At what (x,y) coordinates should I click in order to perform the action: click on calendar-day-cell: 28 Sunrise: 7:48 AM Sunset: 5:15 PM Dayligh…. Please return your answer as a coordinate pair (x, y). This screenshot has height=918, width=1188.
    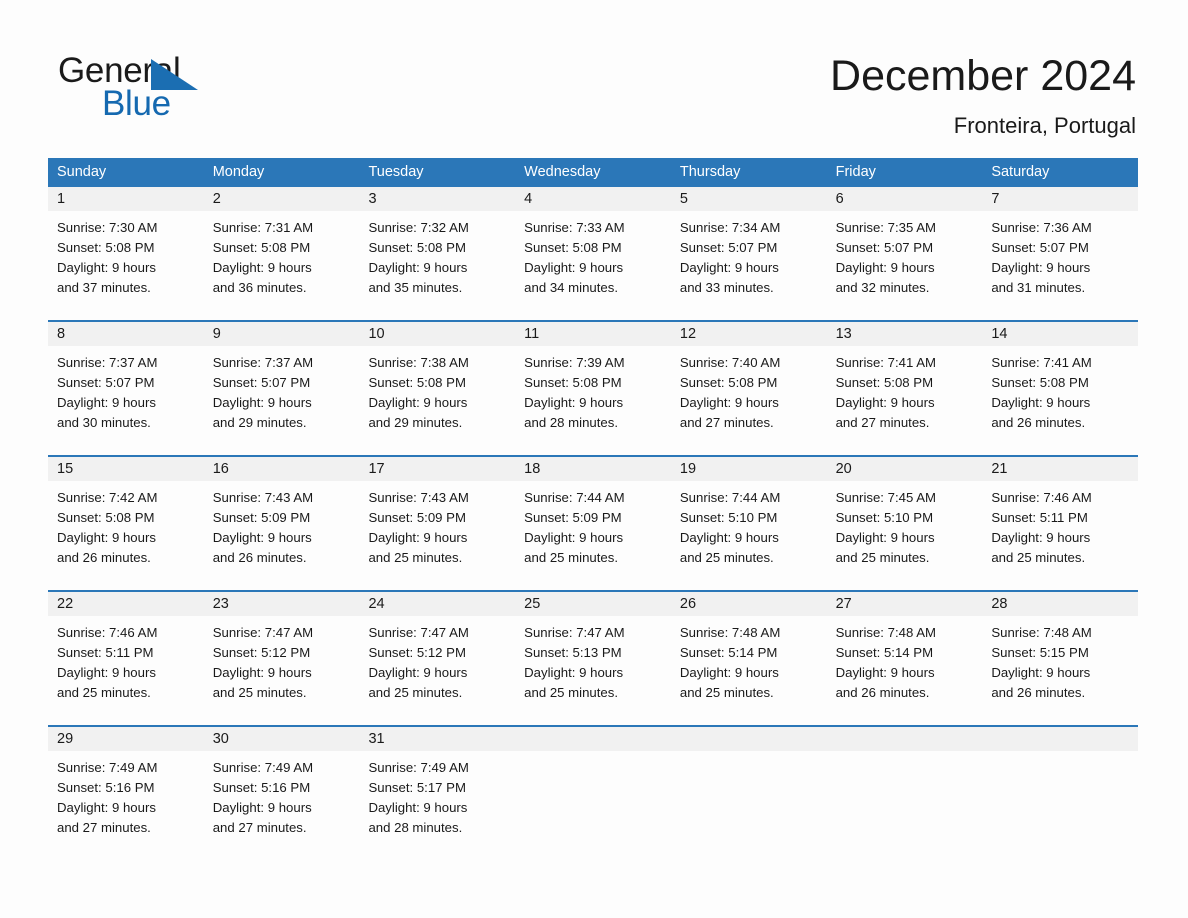
    Looking at the image, I should click on (1060, 658).